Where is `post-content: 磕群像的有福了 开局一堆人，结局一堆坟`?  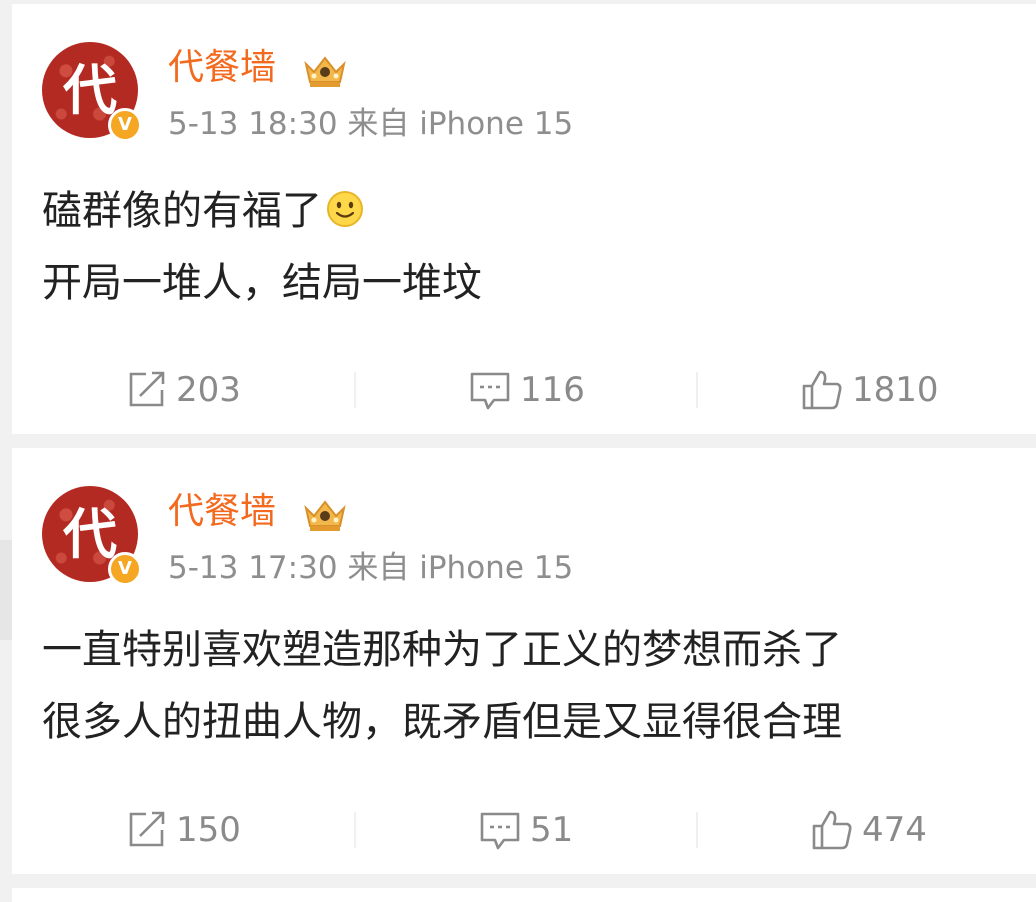 post-content: 磕群像的有福了 开局一堆人，结局一堆坟 is located at coordinates (522, 247).